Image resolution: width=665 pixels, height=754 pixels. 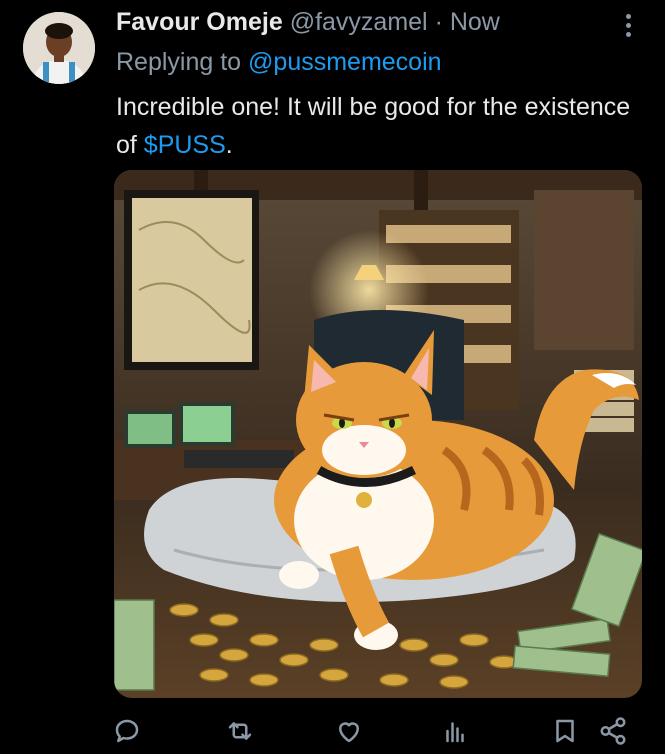 I want to click on more-options-icon, so click(x=628, y=25).